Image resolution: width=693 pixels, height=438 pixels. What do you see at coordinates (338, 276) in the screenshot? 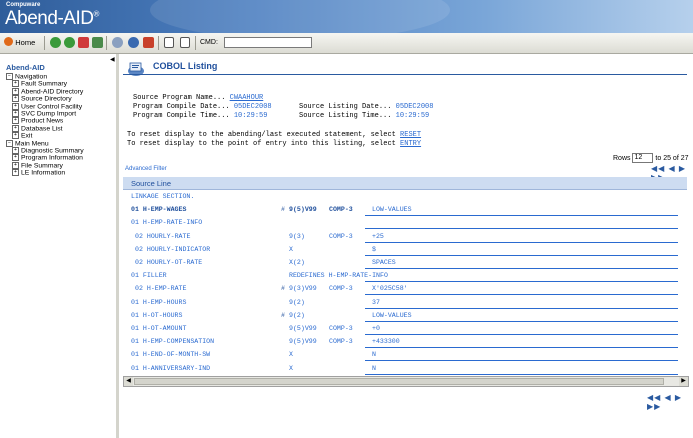
I see `picture-clause: REDEFINES H-EMP-RATE-INFO` at bounding box center [338, 276].